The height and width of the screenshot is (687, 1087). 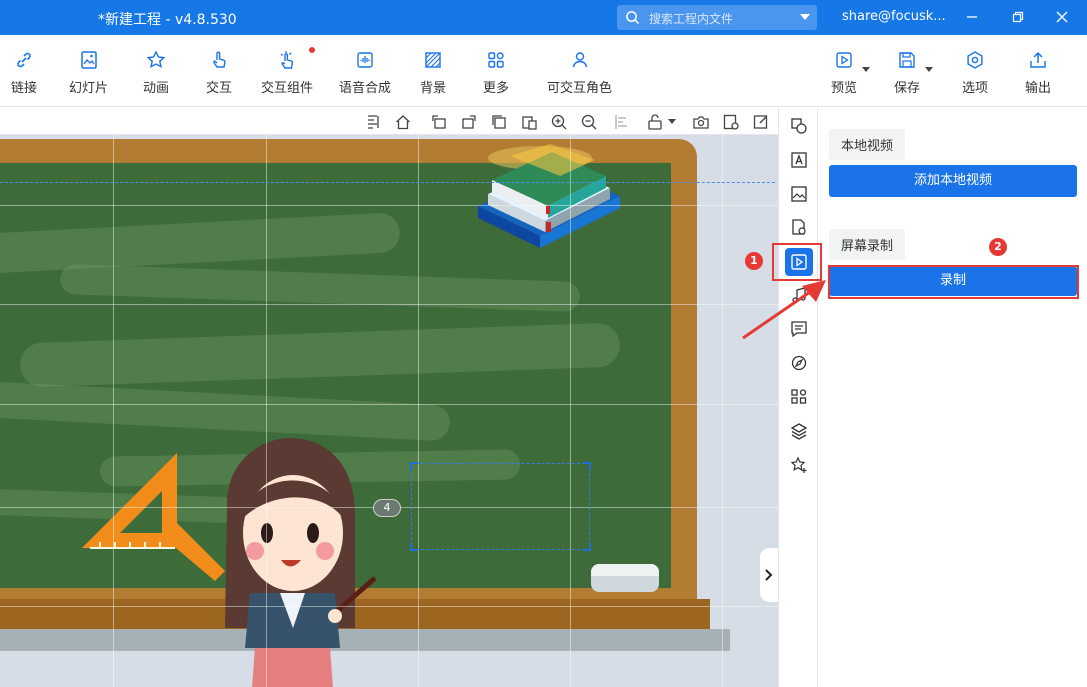 What do you see at coordinates (365, 60) in the screenshot?
I see `voice-synthesis-icon` at bounding box center [365, 60].